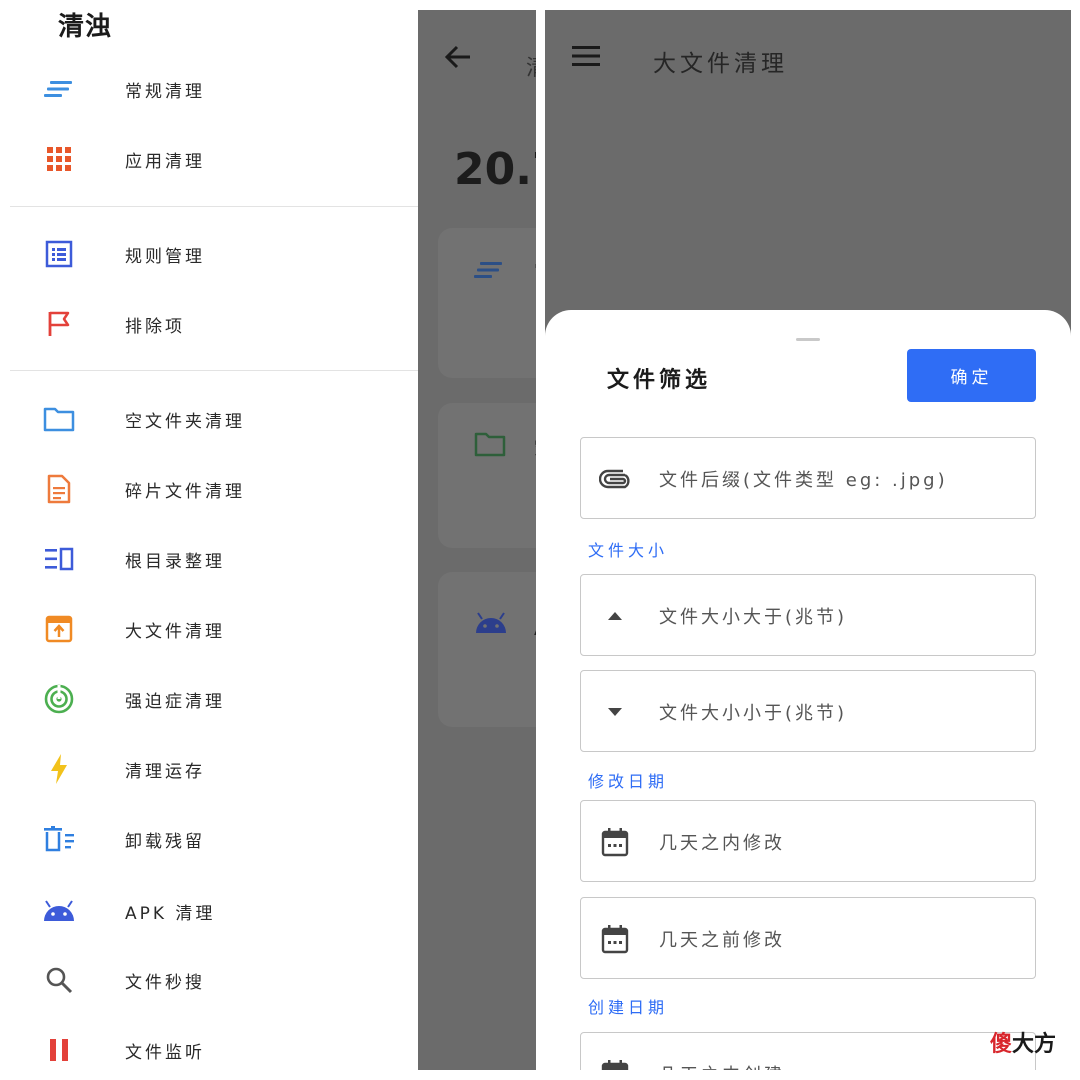  Describe the element at coordinates (59, 769) in the screenshot. I see `flash-icon` at that location.